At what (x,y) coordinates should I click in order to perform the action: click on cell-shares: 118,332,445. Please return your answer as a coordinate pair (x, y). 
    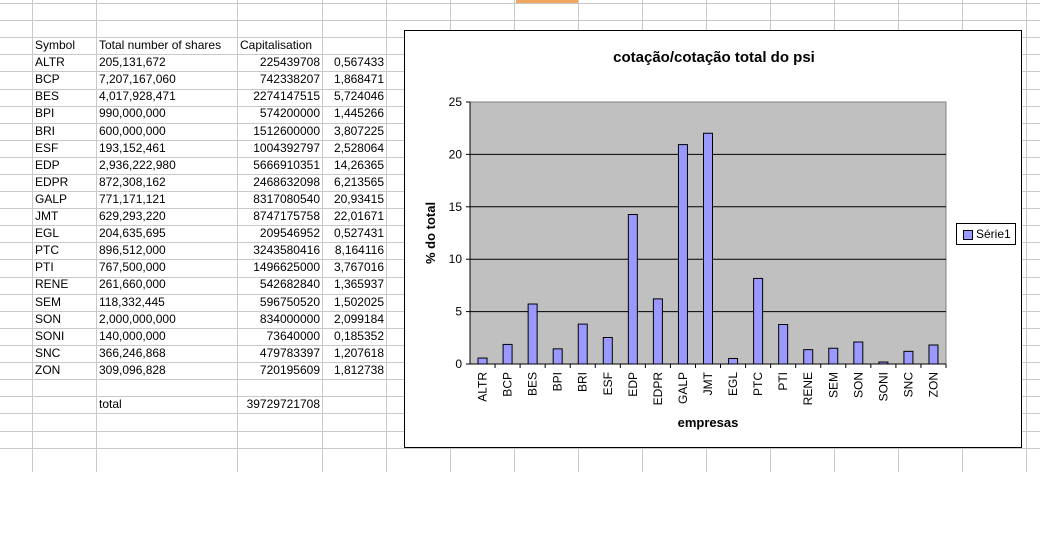
    Looking at the image, I should click on (167, 302).